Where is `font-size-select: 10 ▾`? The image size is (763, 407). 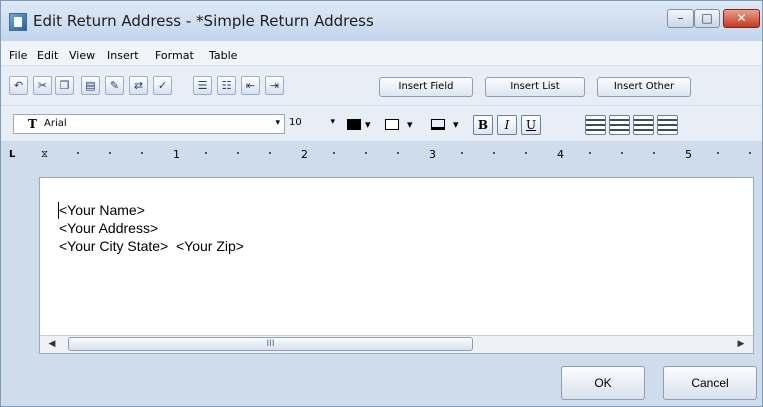 font-size-select: 10 ▾ is located at coordinates (311, 124).